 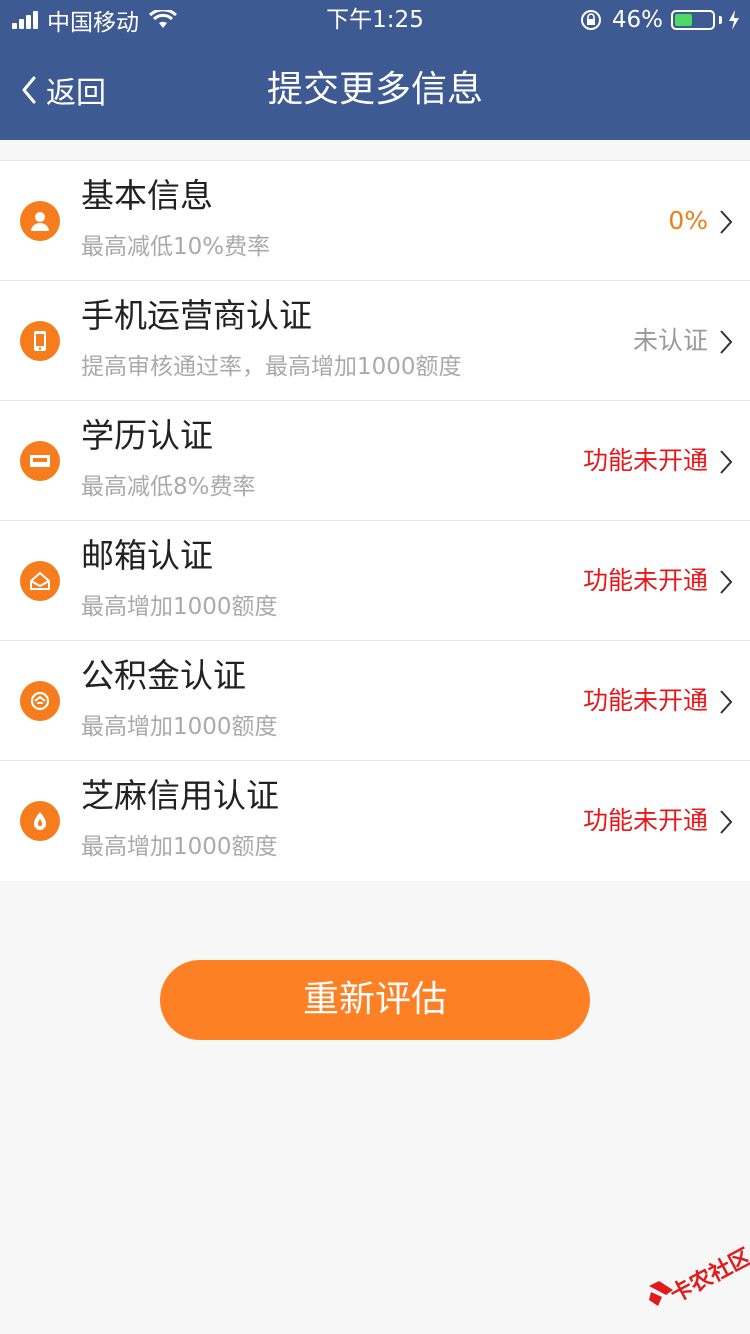 I want to click on battery-cap, so click(x=720, y=20).